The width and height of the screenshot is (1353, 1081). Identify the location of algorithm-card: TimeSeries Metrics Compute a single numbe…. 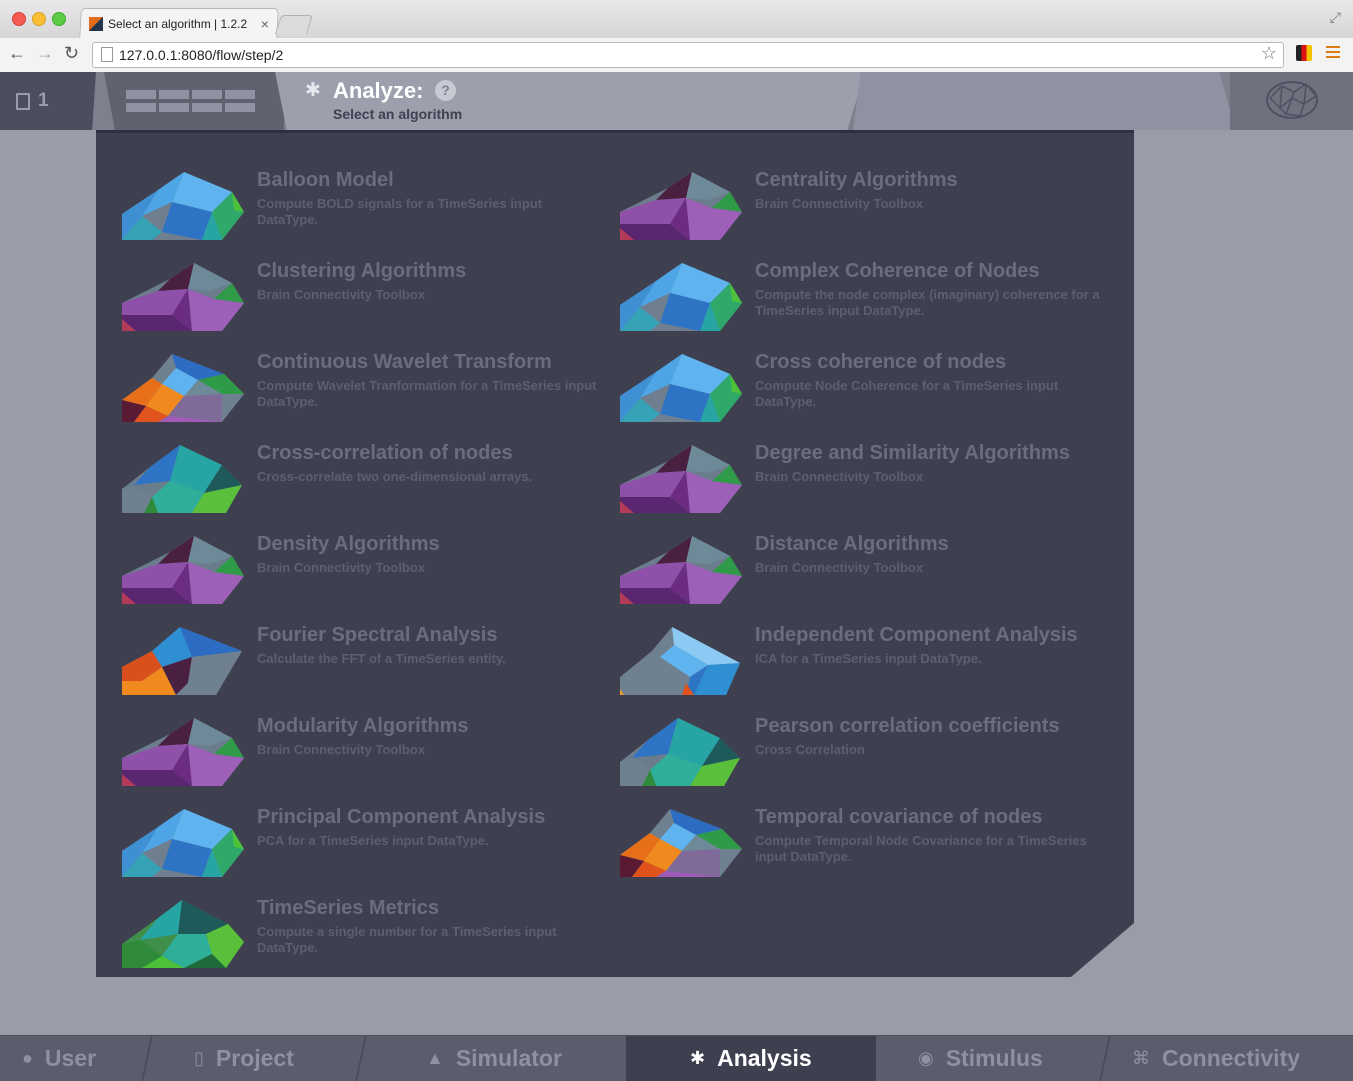
(362, 938).